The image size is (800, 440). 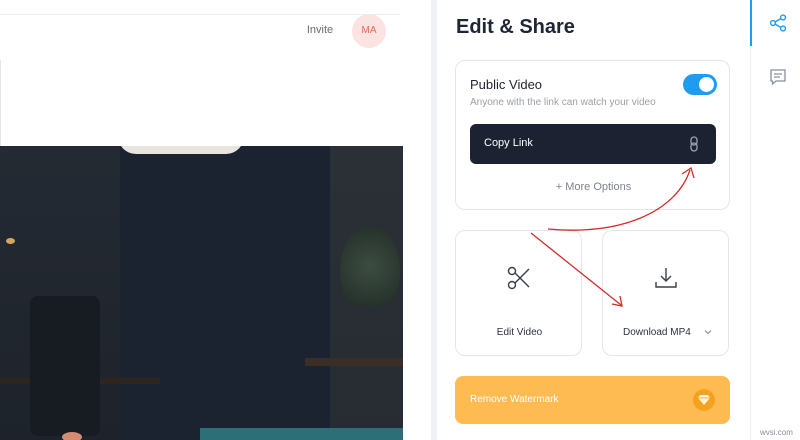 I want to click on remove-watermark-label: Remove Watermark, so click(x=514, y=399).